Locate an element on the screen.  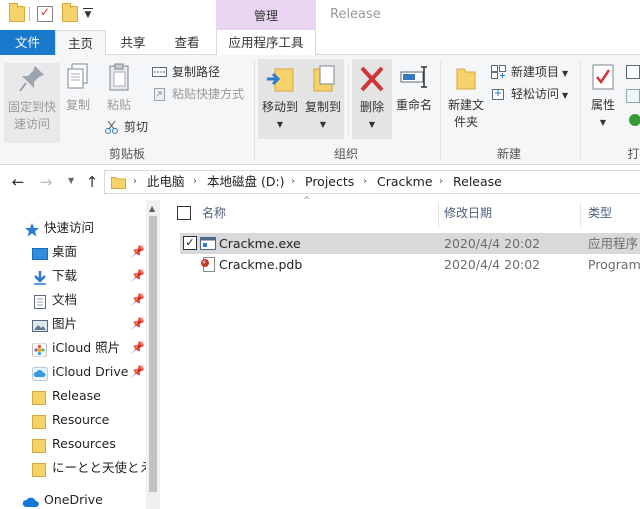
tab-home: 主页 is located at coordinates (80, 43).